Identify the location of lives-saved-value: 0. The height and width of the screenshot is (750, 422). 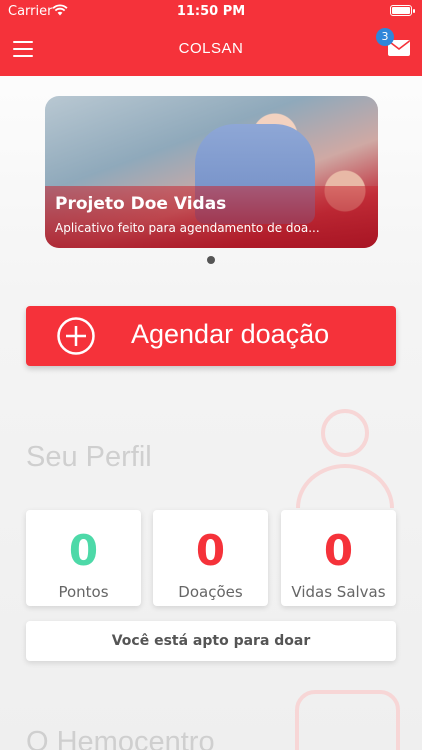
(338, 550).